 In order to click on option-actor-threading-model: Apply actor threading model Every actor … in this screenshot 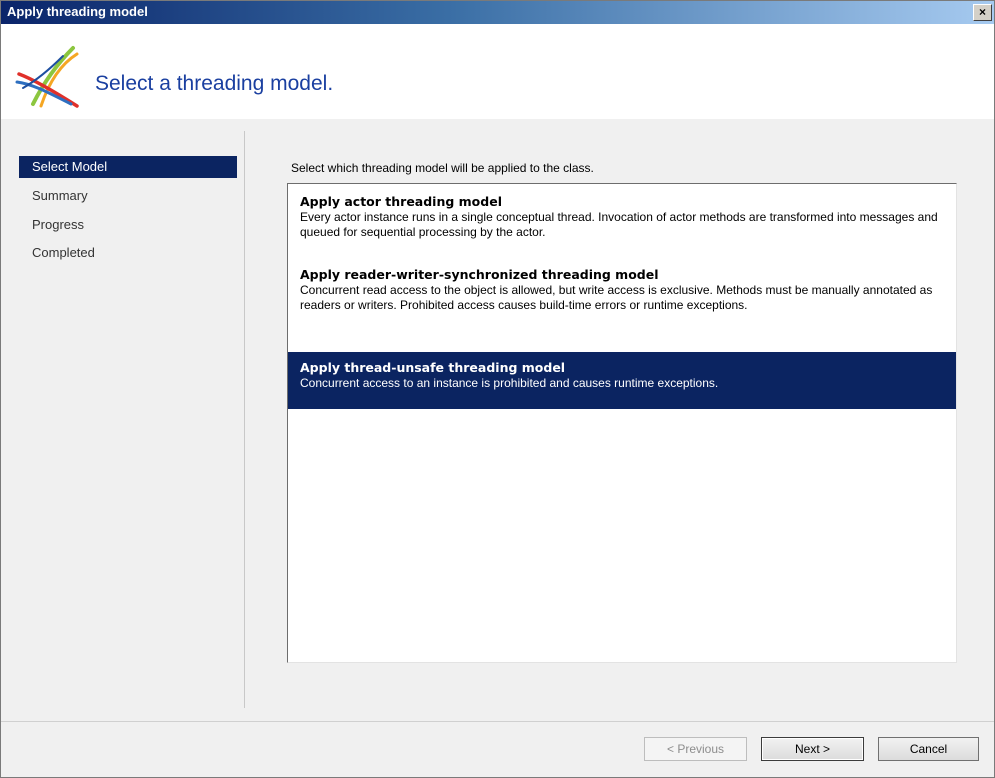, I will do `click(622, 224)`.